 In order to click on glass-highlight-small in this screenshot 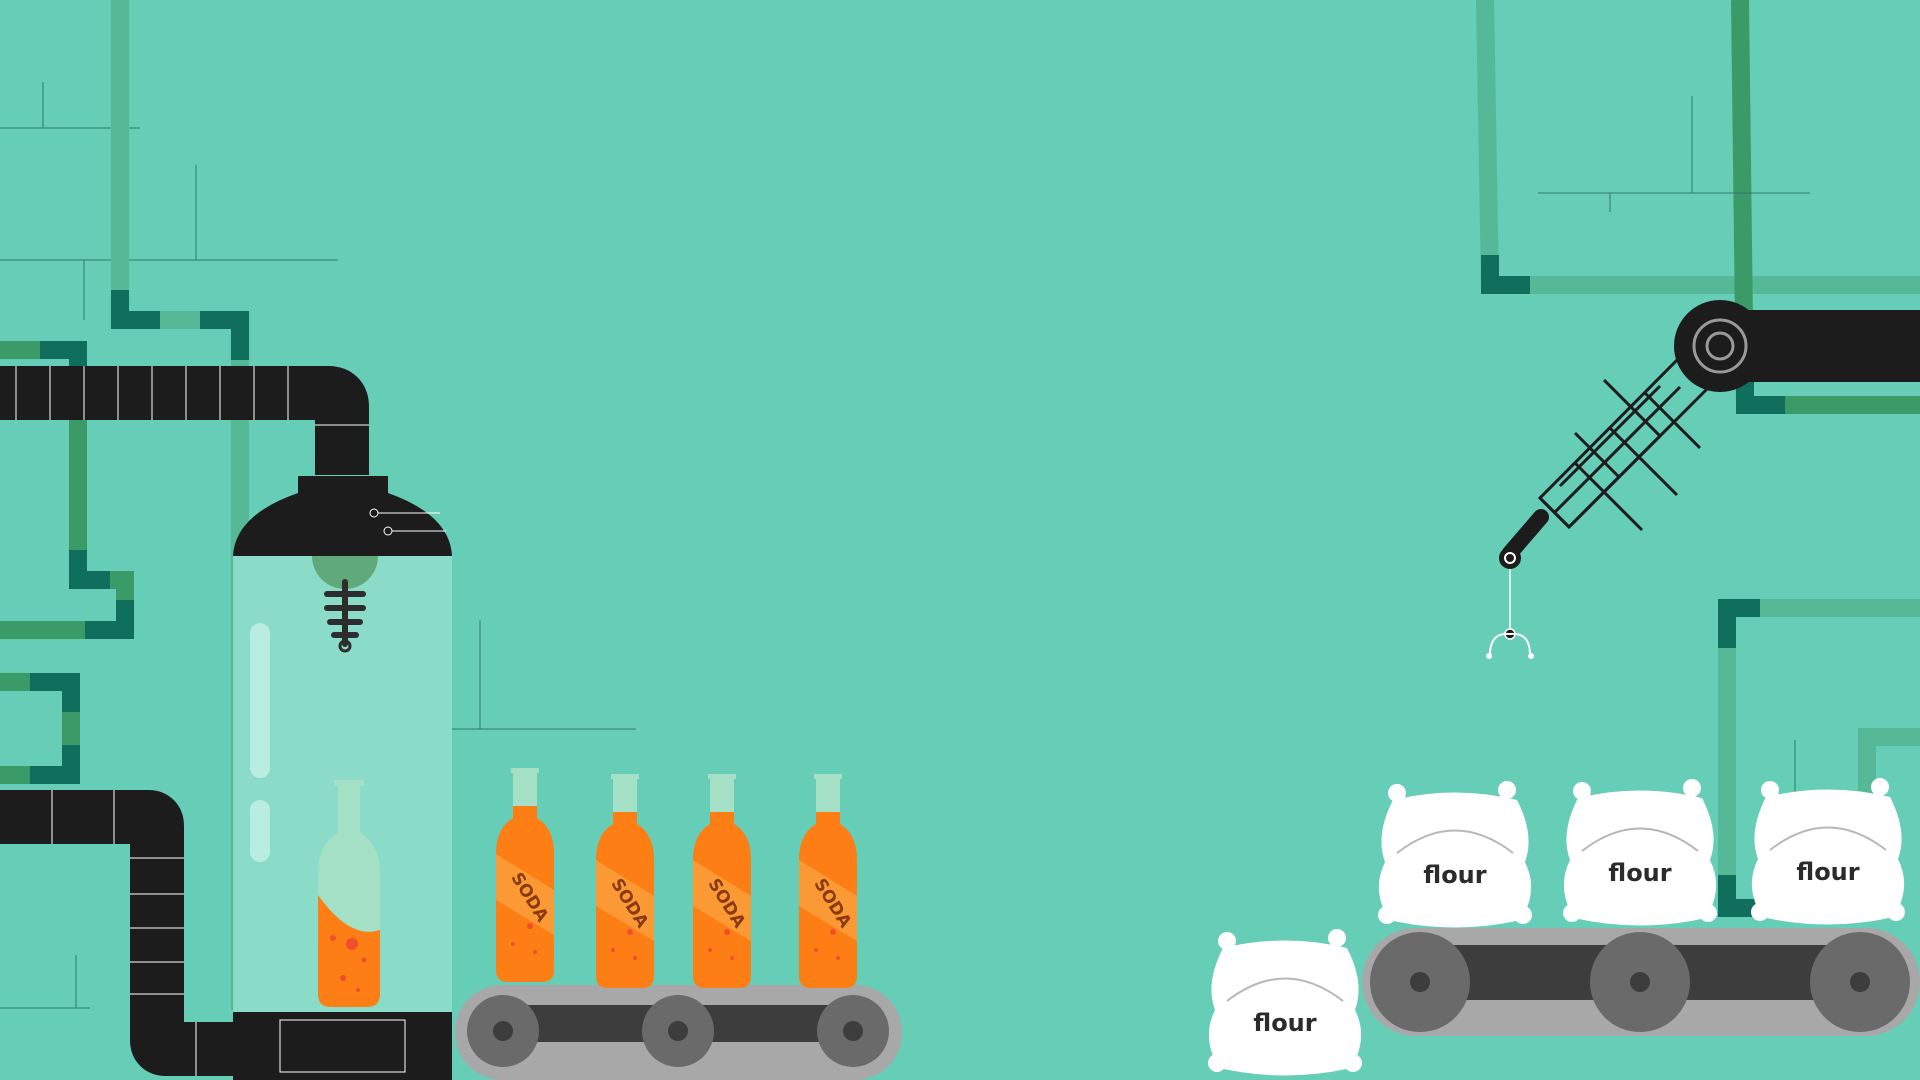, I will do `click(260, 831)`.